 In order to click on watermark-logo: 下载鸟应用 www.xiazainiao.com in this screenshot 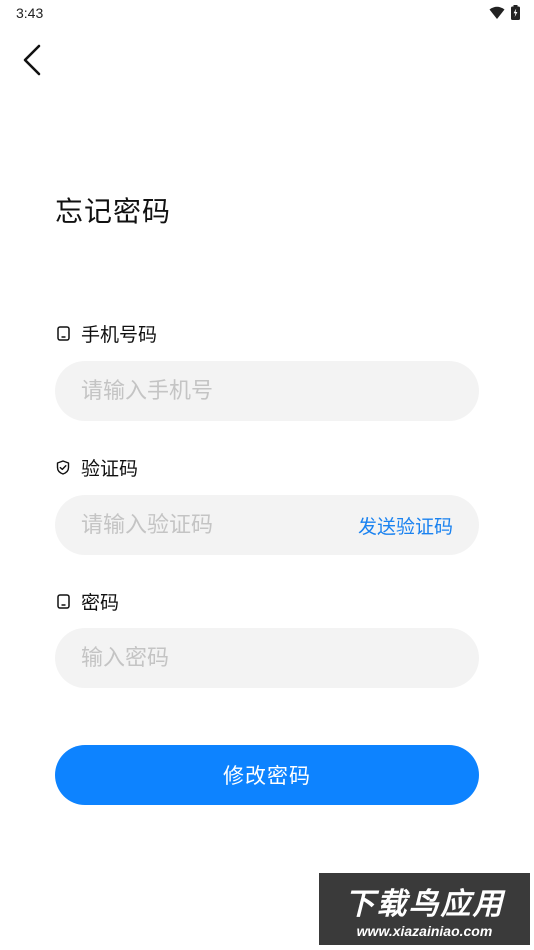, I will do `click(424, 909)`.